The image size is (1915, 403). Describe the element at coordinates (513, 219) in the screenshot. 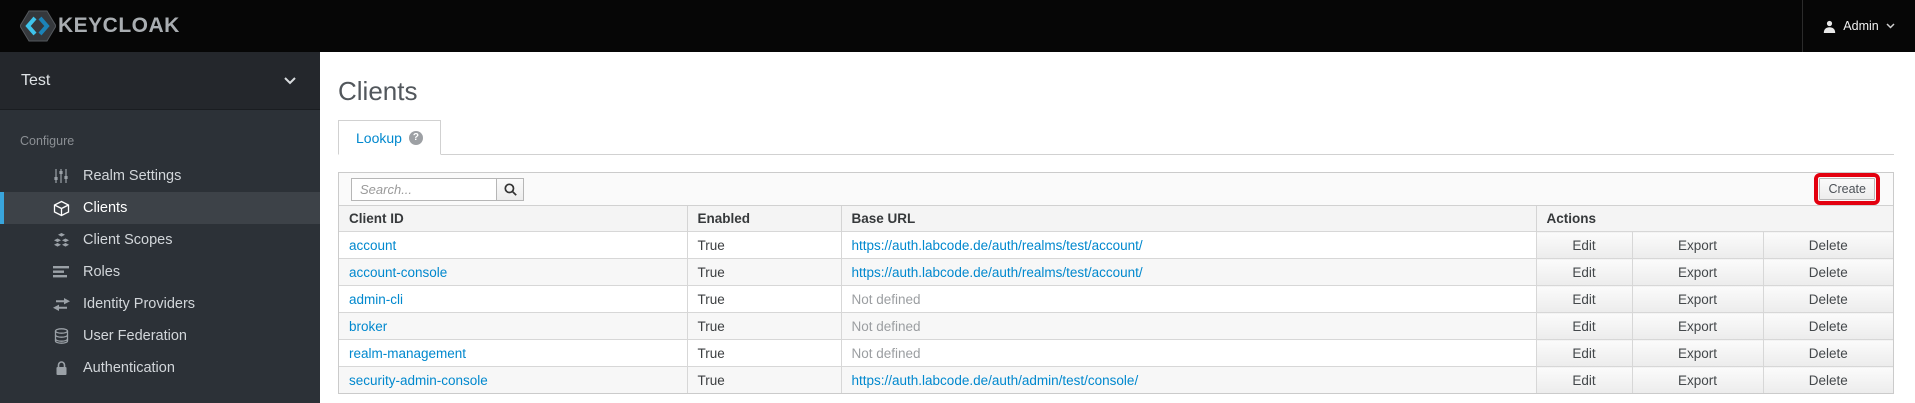

I see `column-header-client-id: Client ID` at that location.